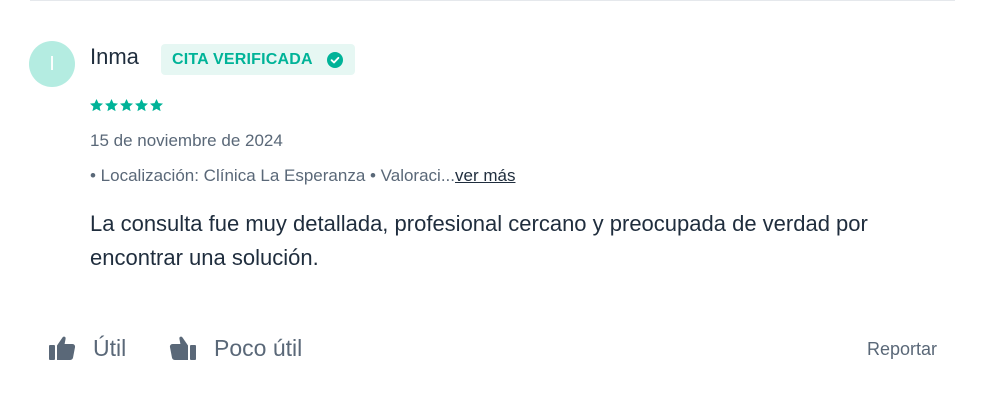 The height and width of the screenshot is (416, 983). Describe the element at coordinates (492, 0) in the screenshot. I see `top-divider` at that location.